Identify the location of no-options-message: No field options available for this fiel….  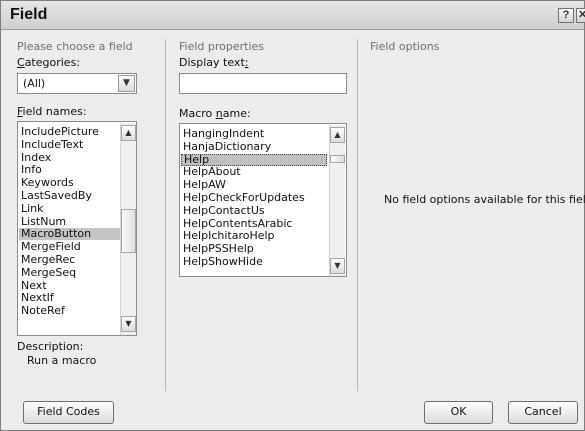
(484, 199).